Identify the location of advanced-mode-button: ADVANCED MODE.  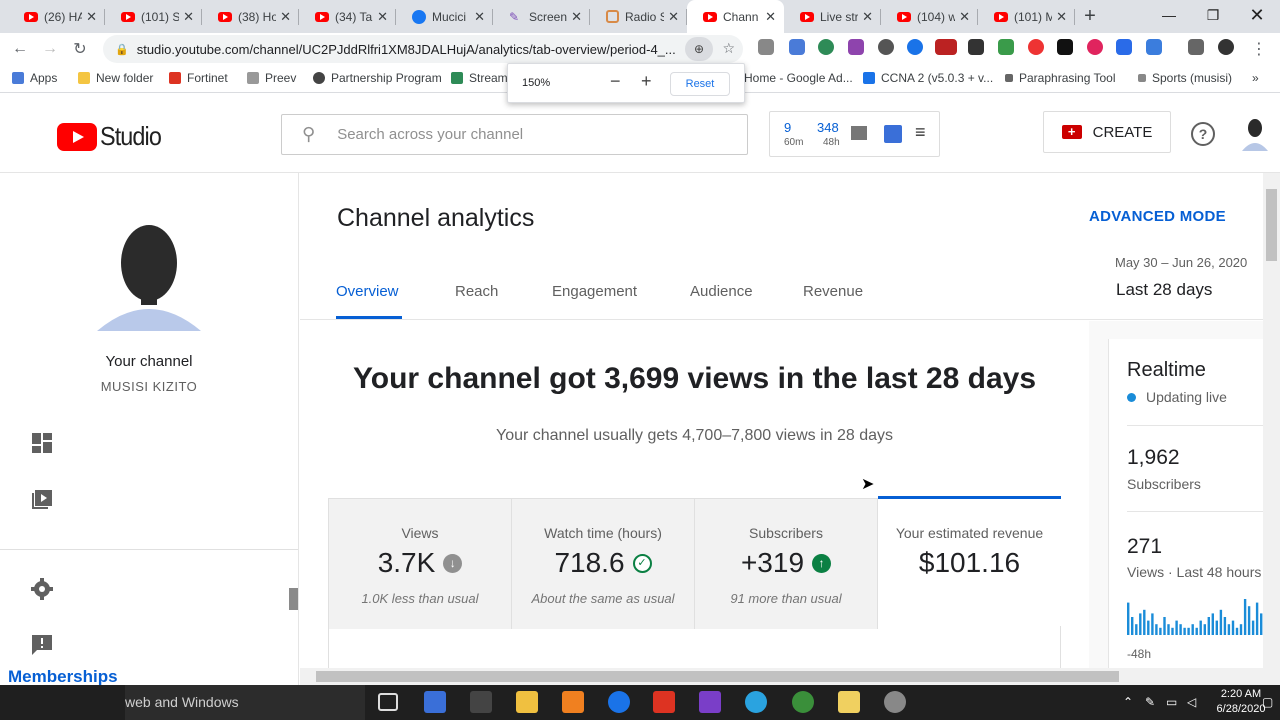
(1157, 216).